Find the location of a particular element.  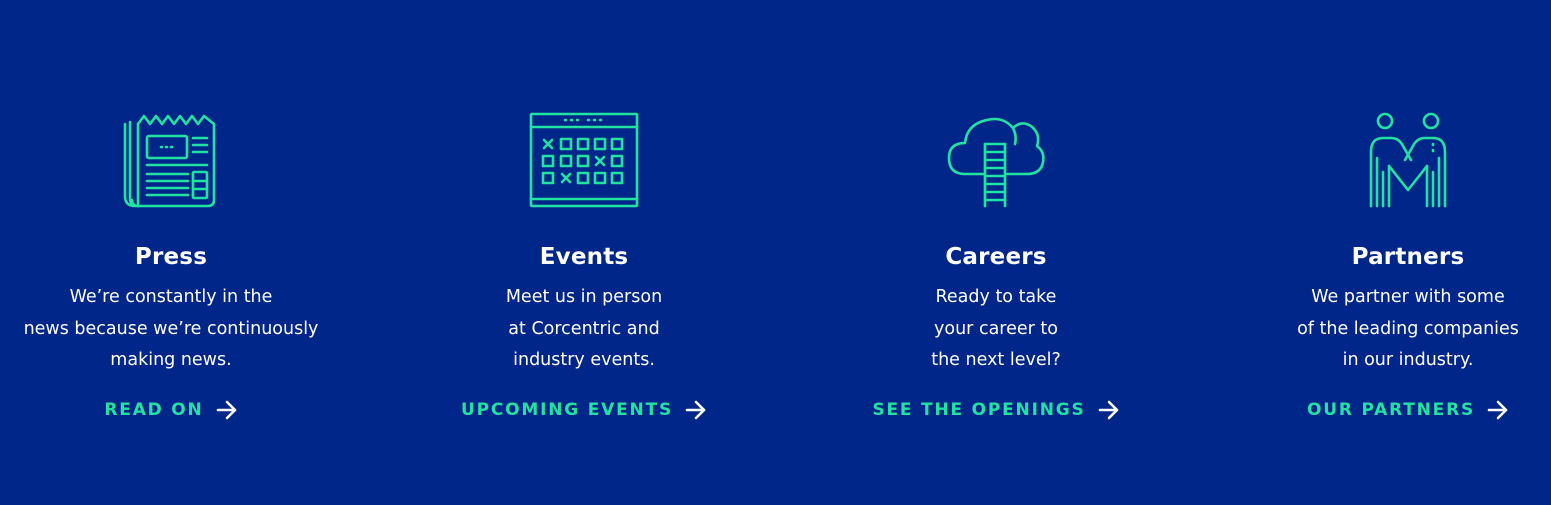

description-line: industry events. is located at coordinates (584, 360).